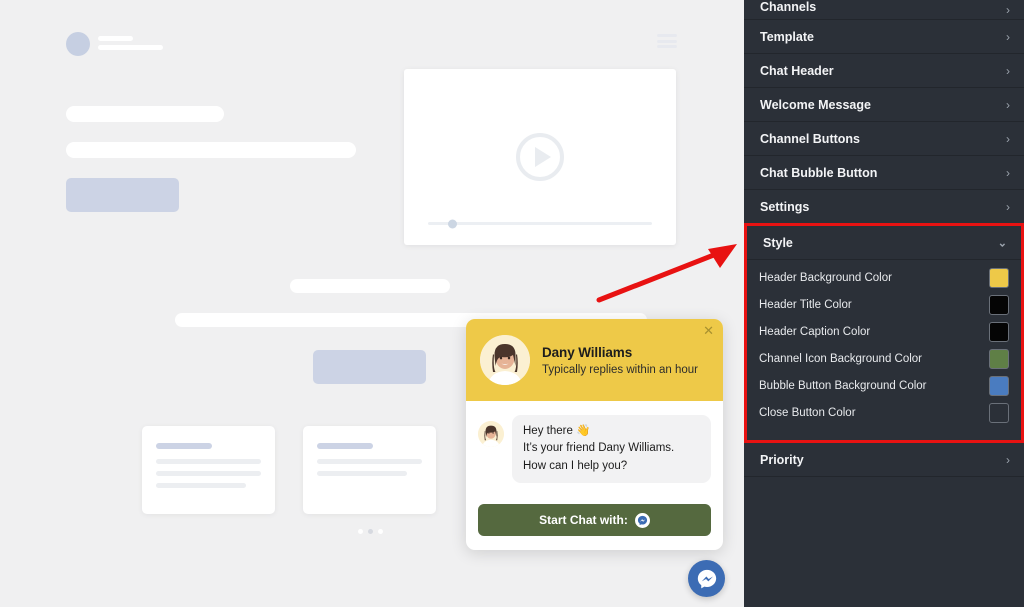 The width and height of the screenshot is (1024, 607). Describe the element at coordinates (819, 172) in the screenshot. I see `sidebar-item-label: Chat Bubble Button` at that location.